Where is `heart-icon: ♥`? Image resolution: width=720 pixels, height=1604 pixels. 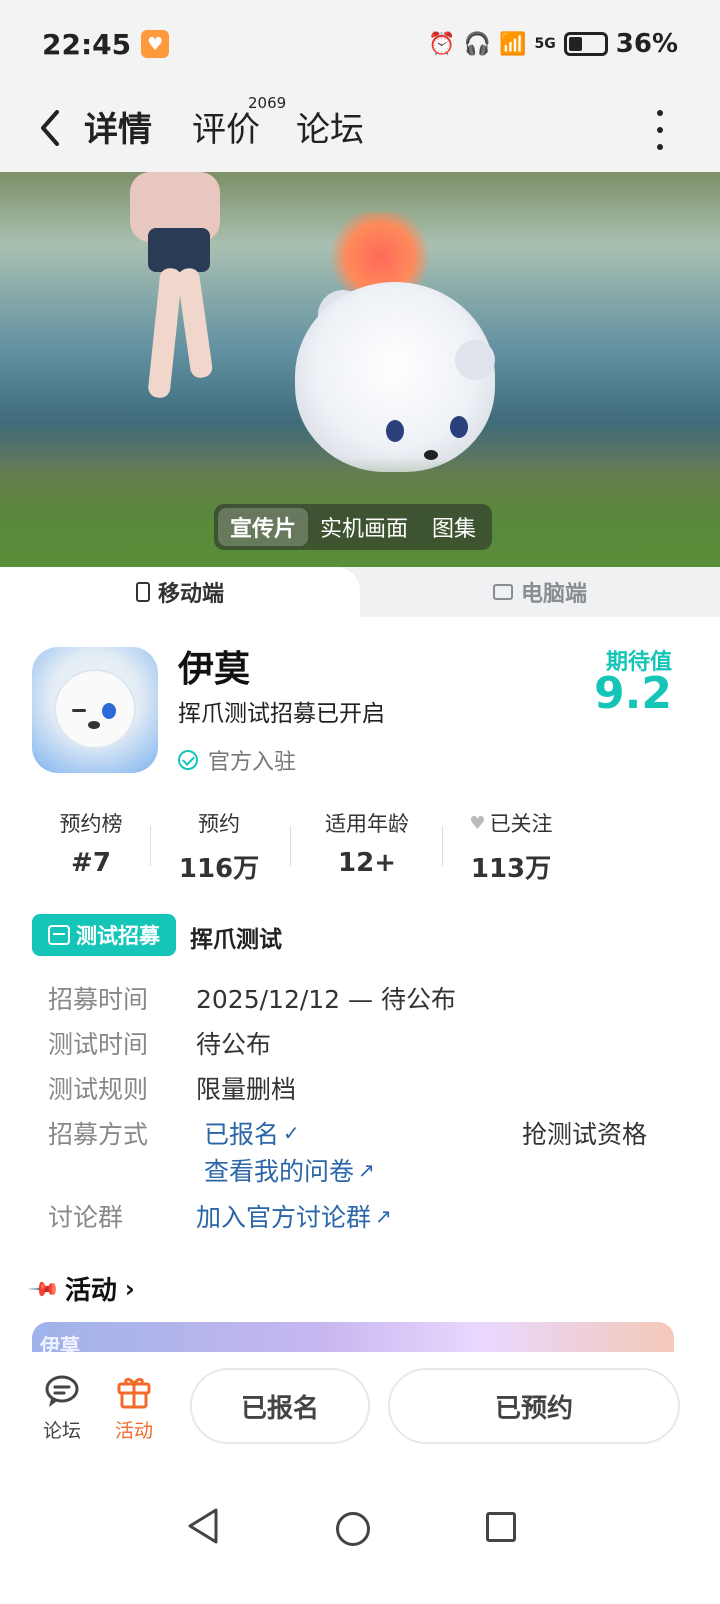 heart-icon: ♥ is located at coordinates (477, 823).